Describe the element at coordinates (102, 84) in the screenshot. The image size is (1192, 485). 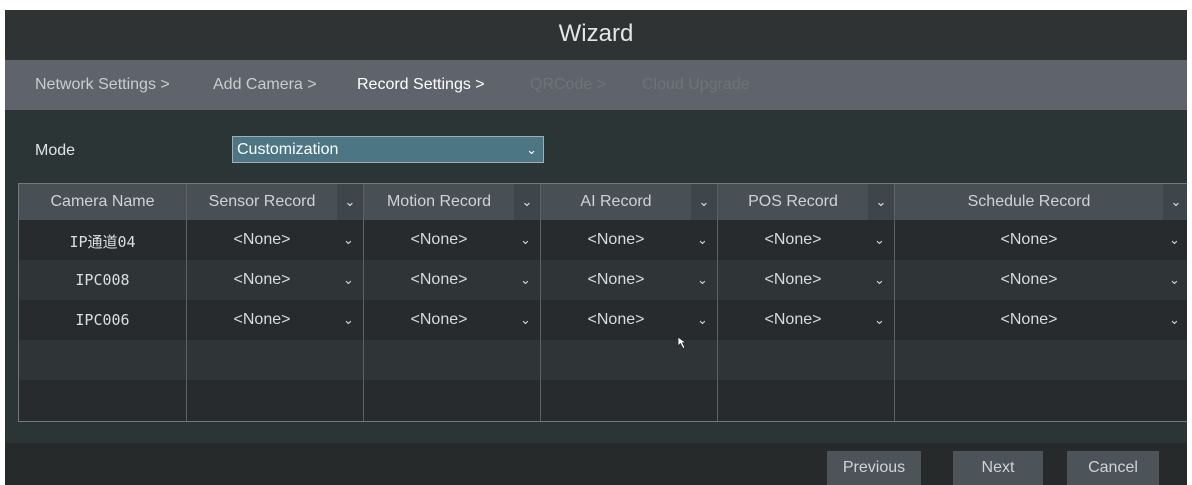
I see `wizard-step-1: Network Settings >` at that location.